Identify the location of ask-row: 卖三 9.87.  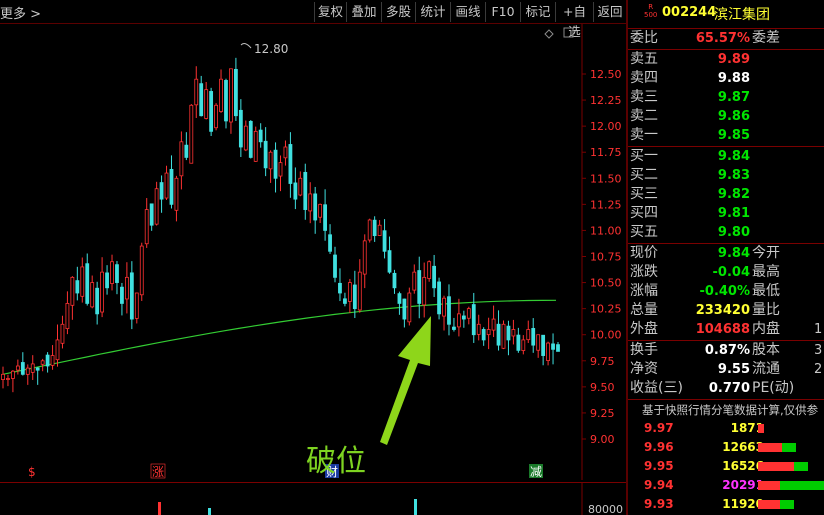
(726, 97).